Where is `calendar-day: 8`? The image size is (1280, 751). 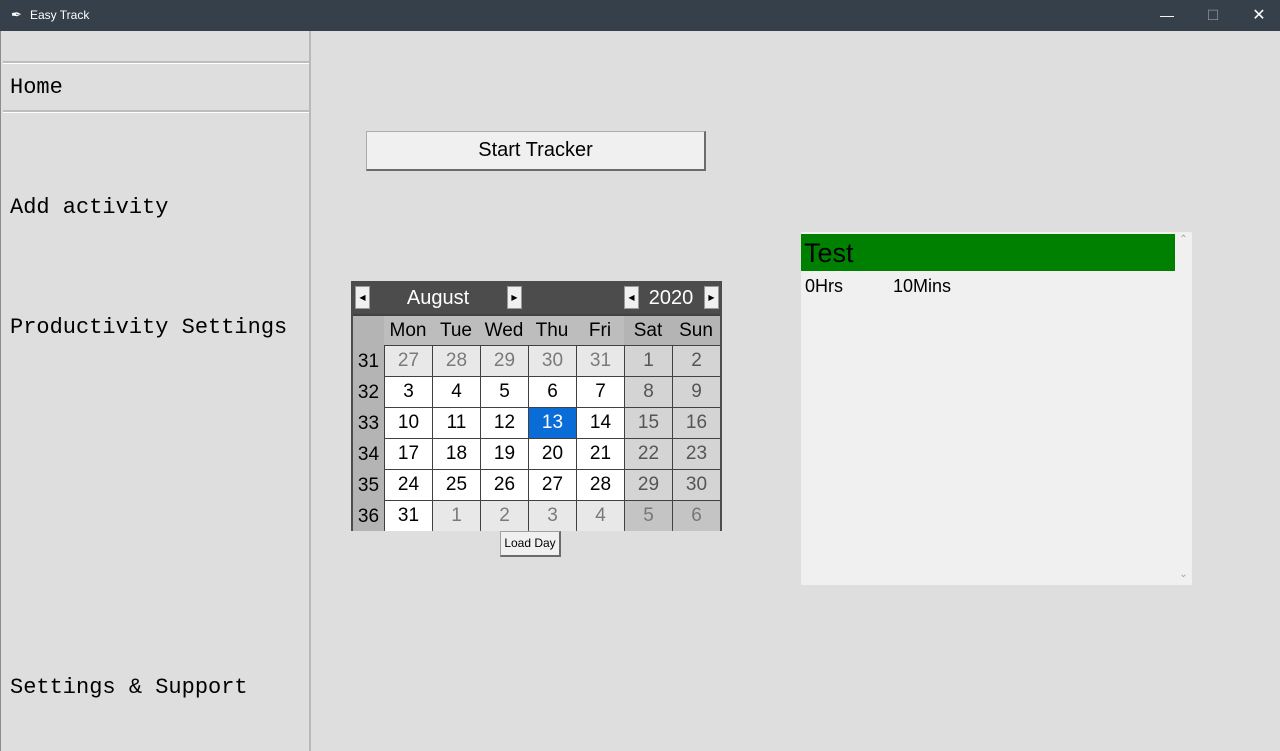
calendar-day: 8 is located at coordinates (648, 392).